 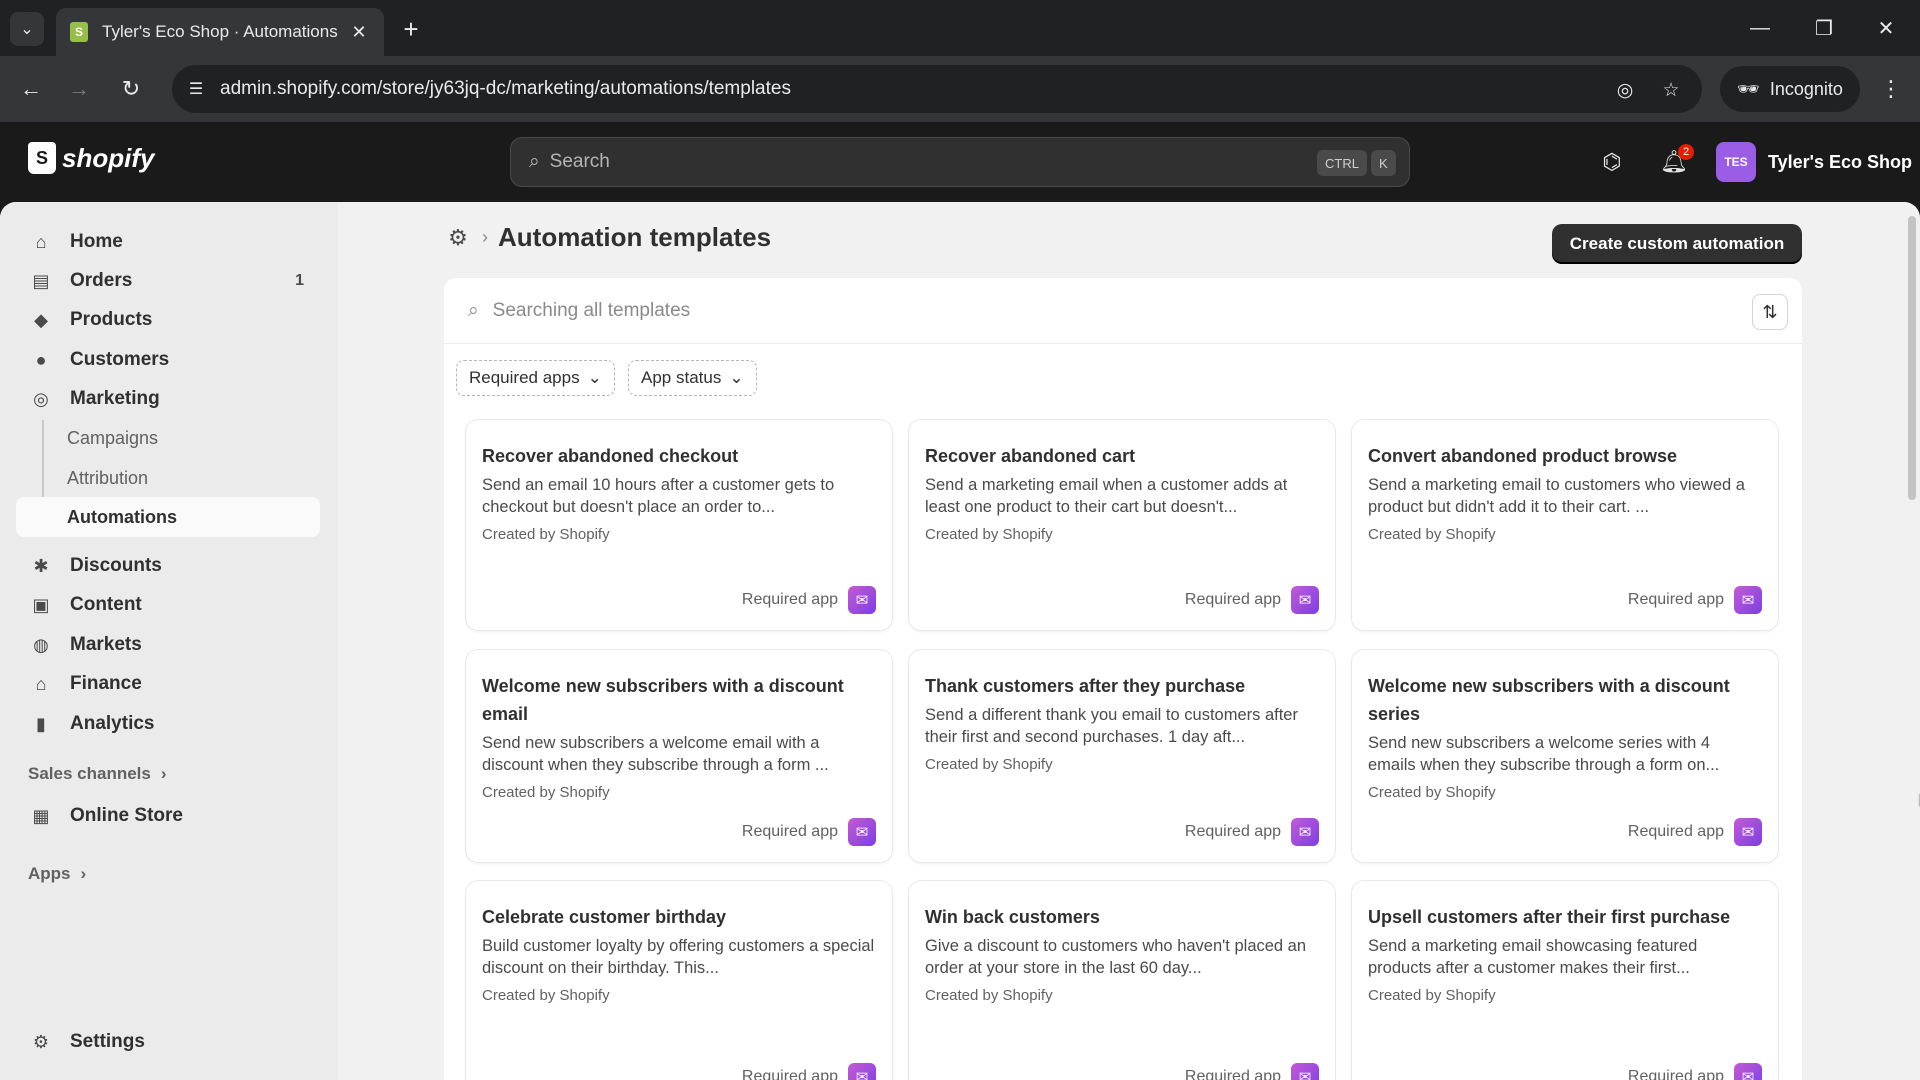 What do you see at coordinates (1677, 244) in the screenshot?
I see `create-custom-automation-button: Create custom automation` at bounding box center [1677, 244].